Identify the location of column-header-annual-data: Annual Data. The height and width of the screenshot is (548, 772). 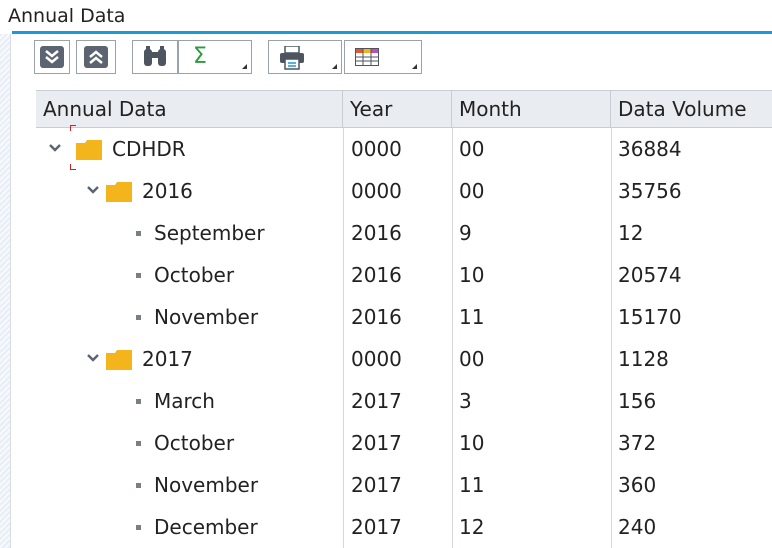
(189, 109).